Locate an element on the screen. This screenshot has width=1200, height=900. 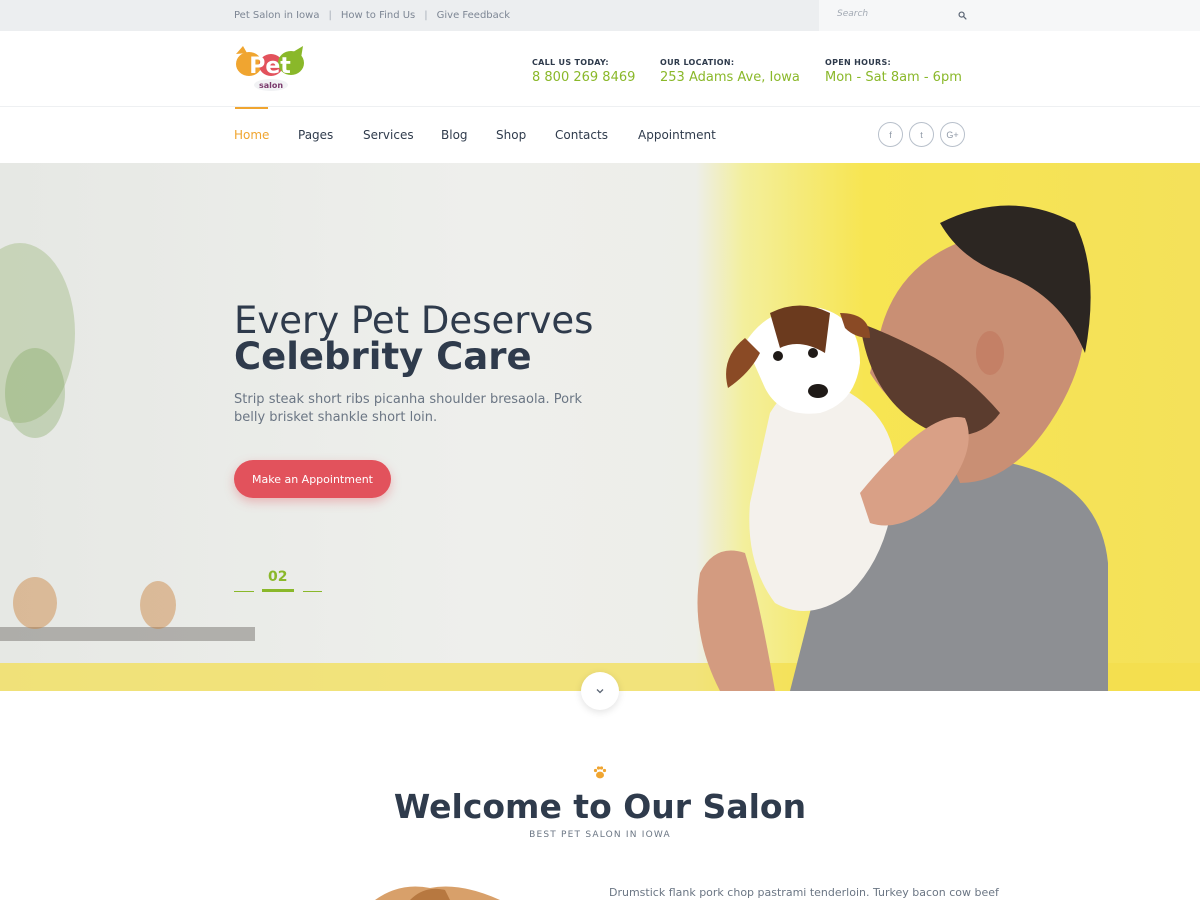
logo: Pet salon is located at coordinates (271, 69).